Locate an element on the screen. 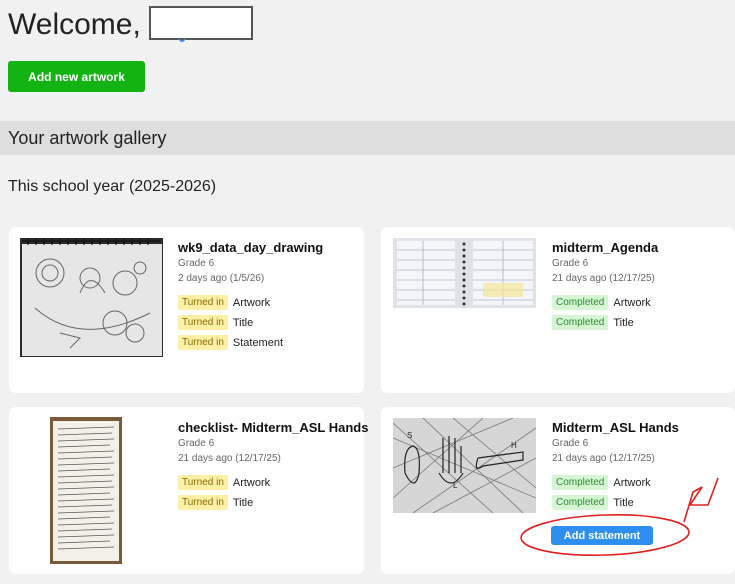 This screenshot has height=584, width=735. artwork-title: midterm_Agenda is located at coordinates (605, 247).